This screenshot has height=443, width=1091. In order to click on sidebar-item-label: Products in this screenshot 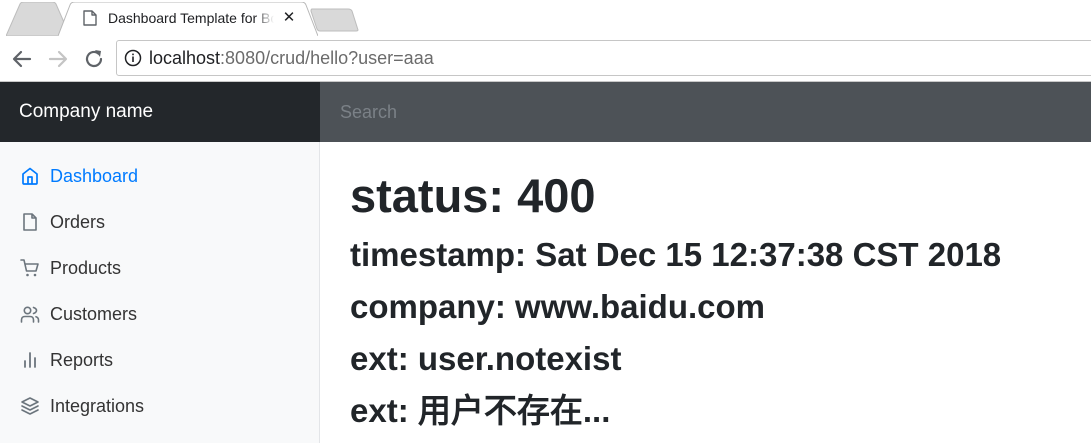, I will do `click(86, 268)`.